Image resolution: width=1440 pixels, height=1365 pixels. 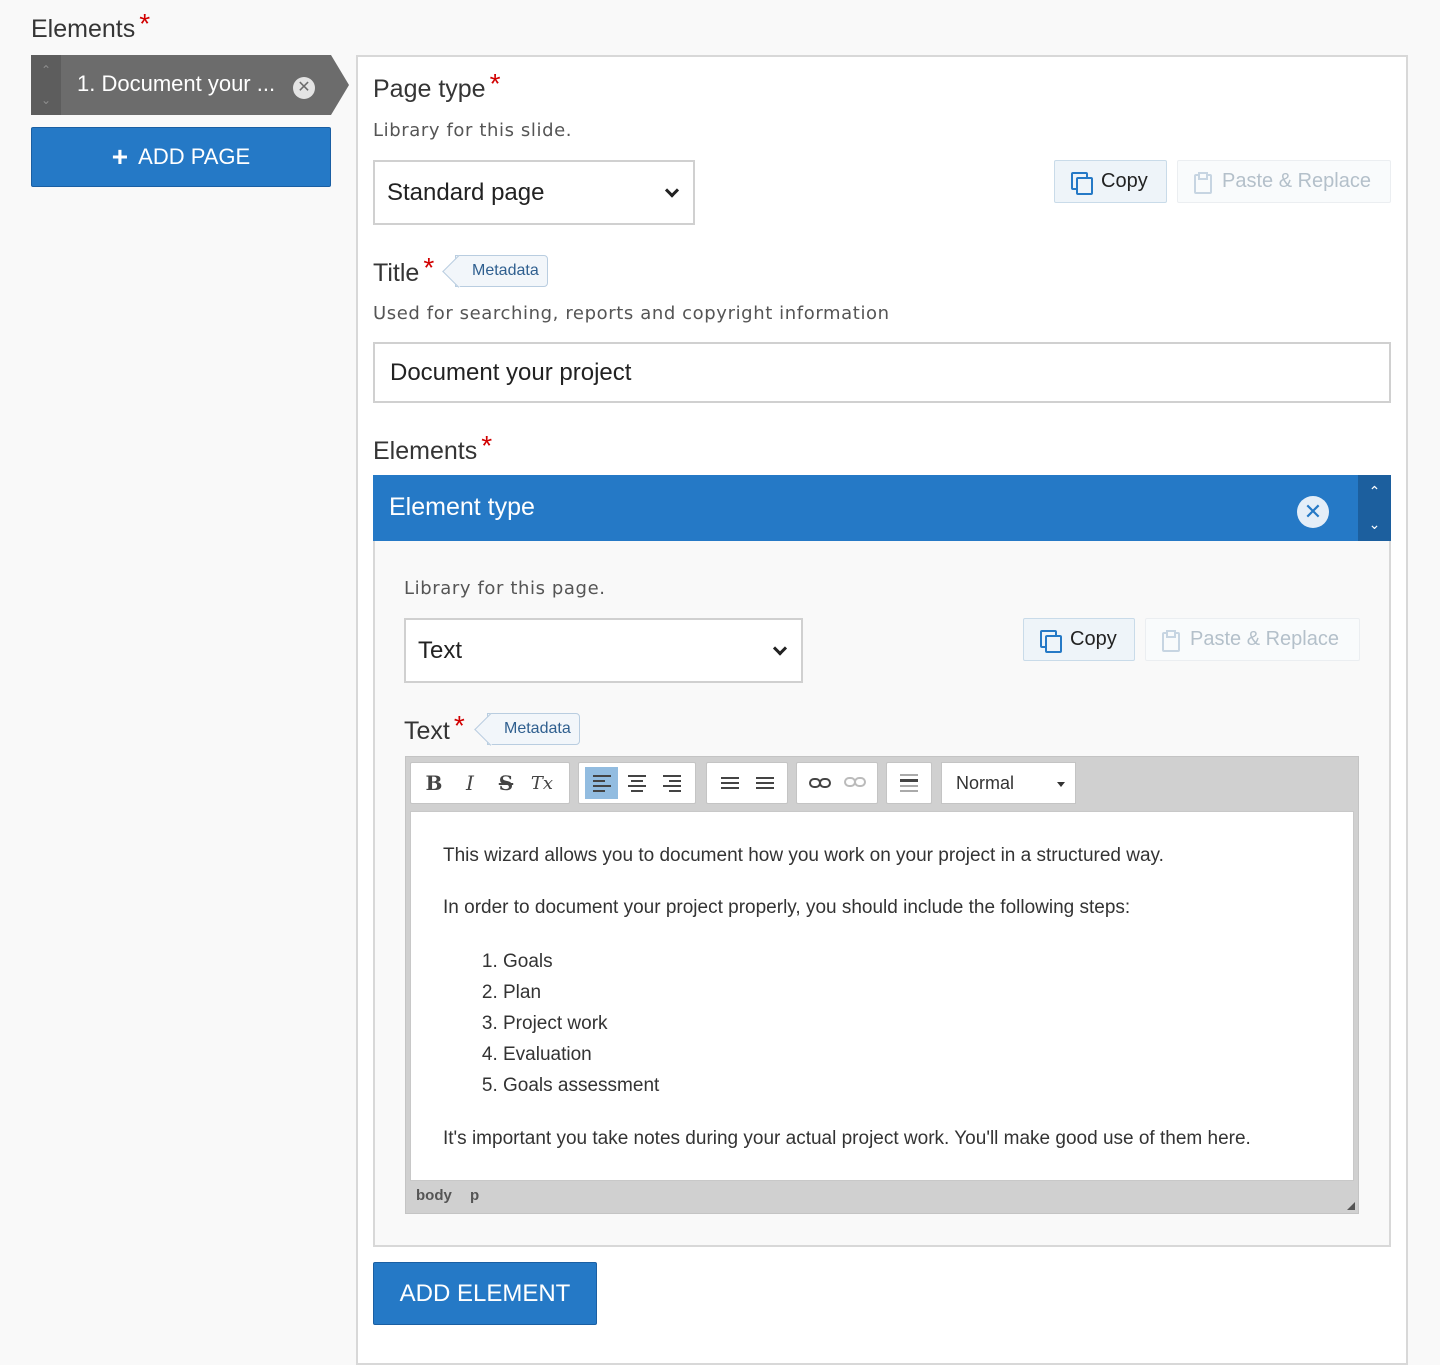 I want to click on toolbar-align, so click(x=637, y=783).